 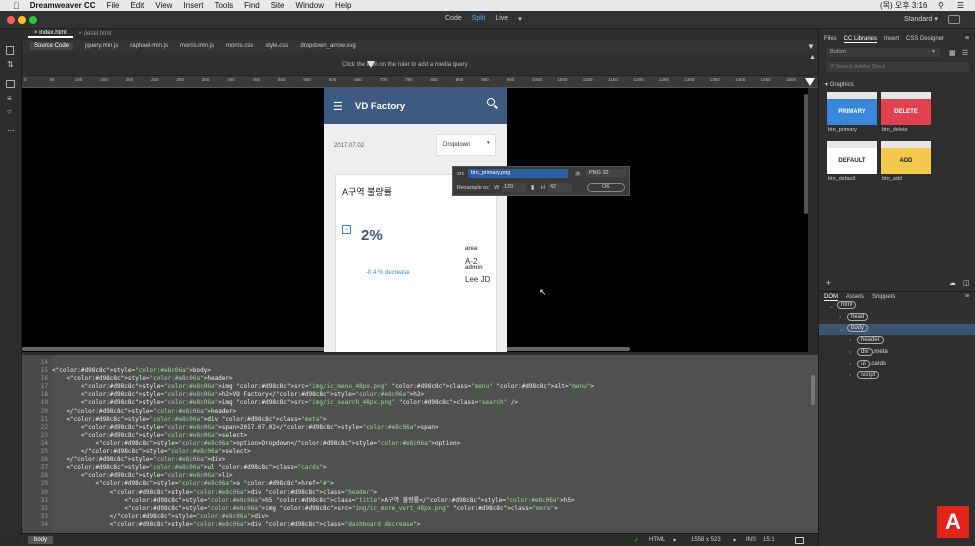 I want to click on dom-node: header, so click(x=870, y=340).